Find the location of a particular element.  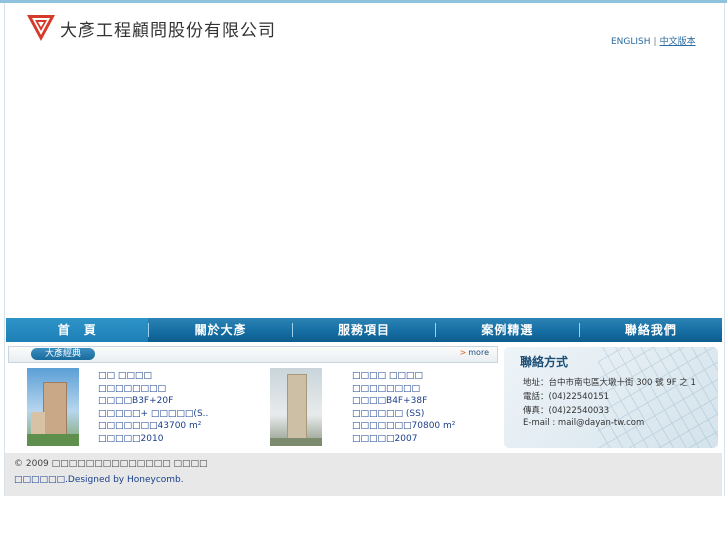

tower-shape is located at coordinates (297, 408).